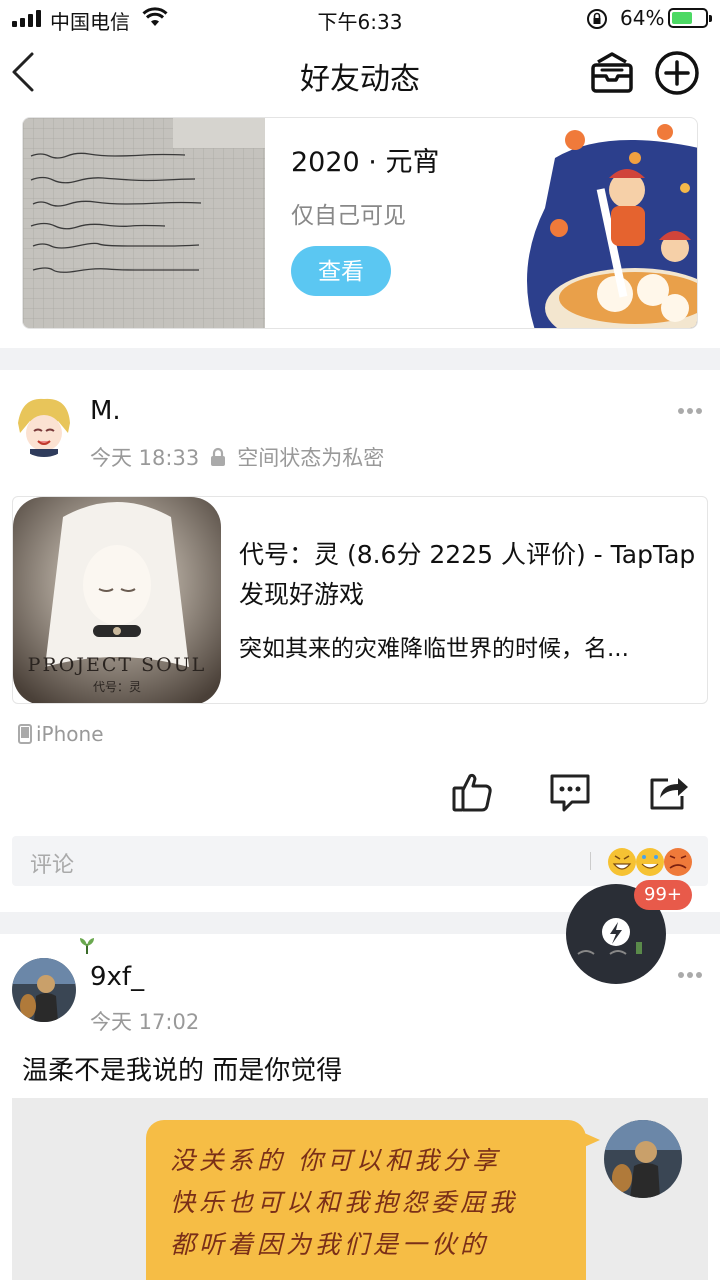 The image size is (720, 1280). What do you see at coordinates (145, 1022) in the screenshot?
I see `post-time: 今天 17:02` at bounding box center [145, 1022].